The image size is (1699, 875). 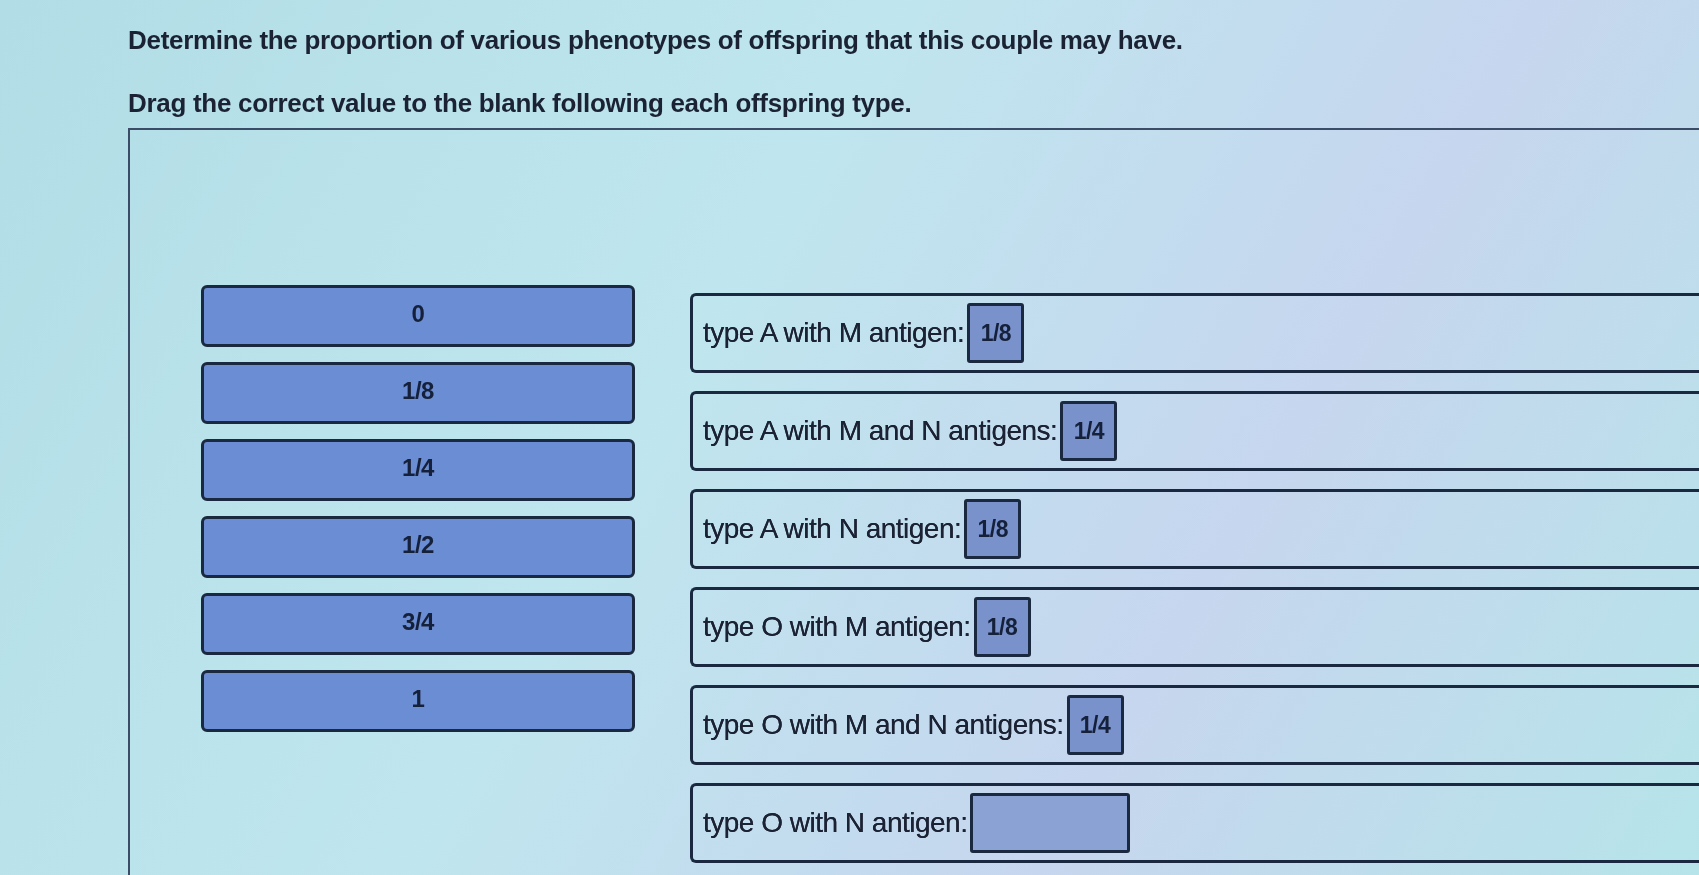 What do you see at coordinates (1050, 823) in the screenshot?
I see `answer-box` at bounding box center [1050, 823].